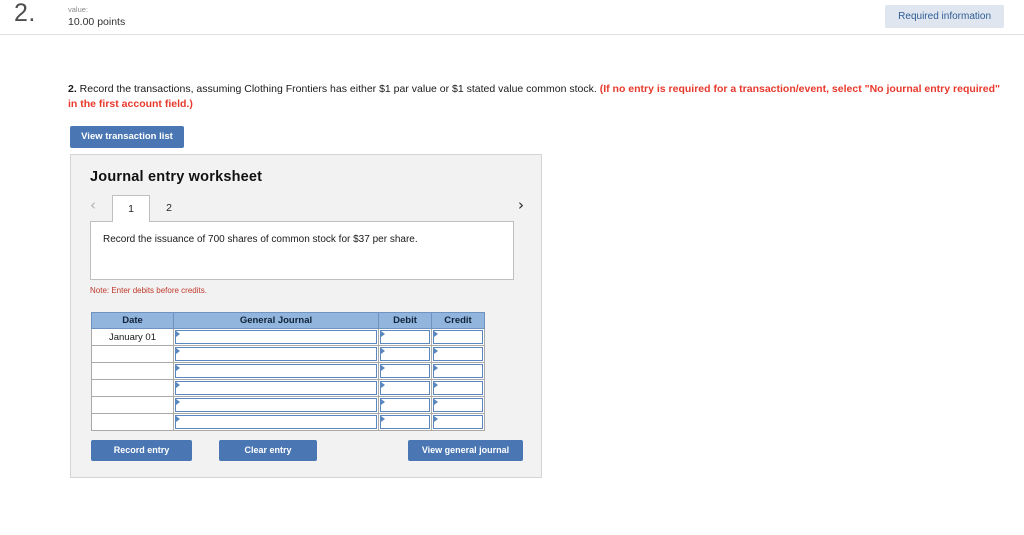 This screenshot has width=1024, height=535. What do you see at coordinates (944, 16) in the screenshot?
I see `required-information-badge: Required information` at bounding box center [944, 16].